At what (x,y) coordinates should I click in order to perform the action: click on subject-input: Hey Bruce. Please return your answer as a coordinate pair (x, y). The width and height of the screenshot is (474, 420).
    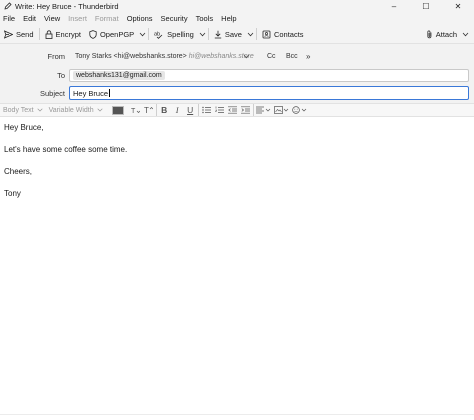
    Looking at the image, I should click on (269, 93).